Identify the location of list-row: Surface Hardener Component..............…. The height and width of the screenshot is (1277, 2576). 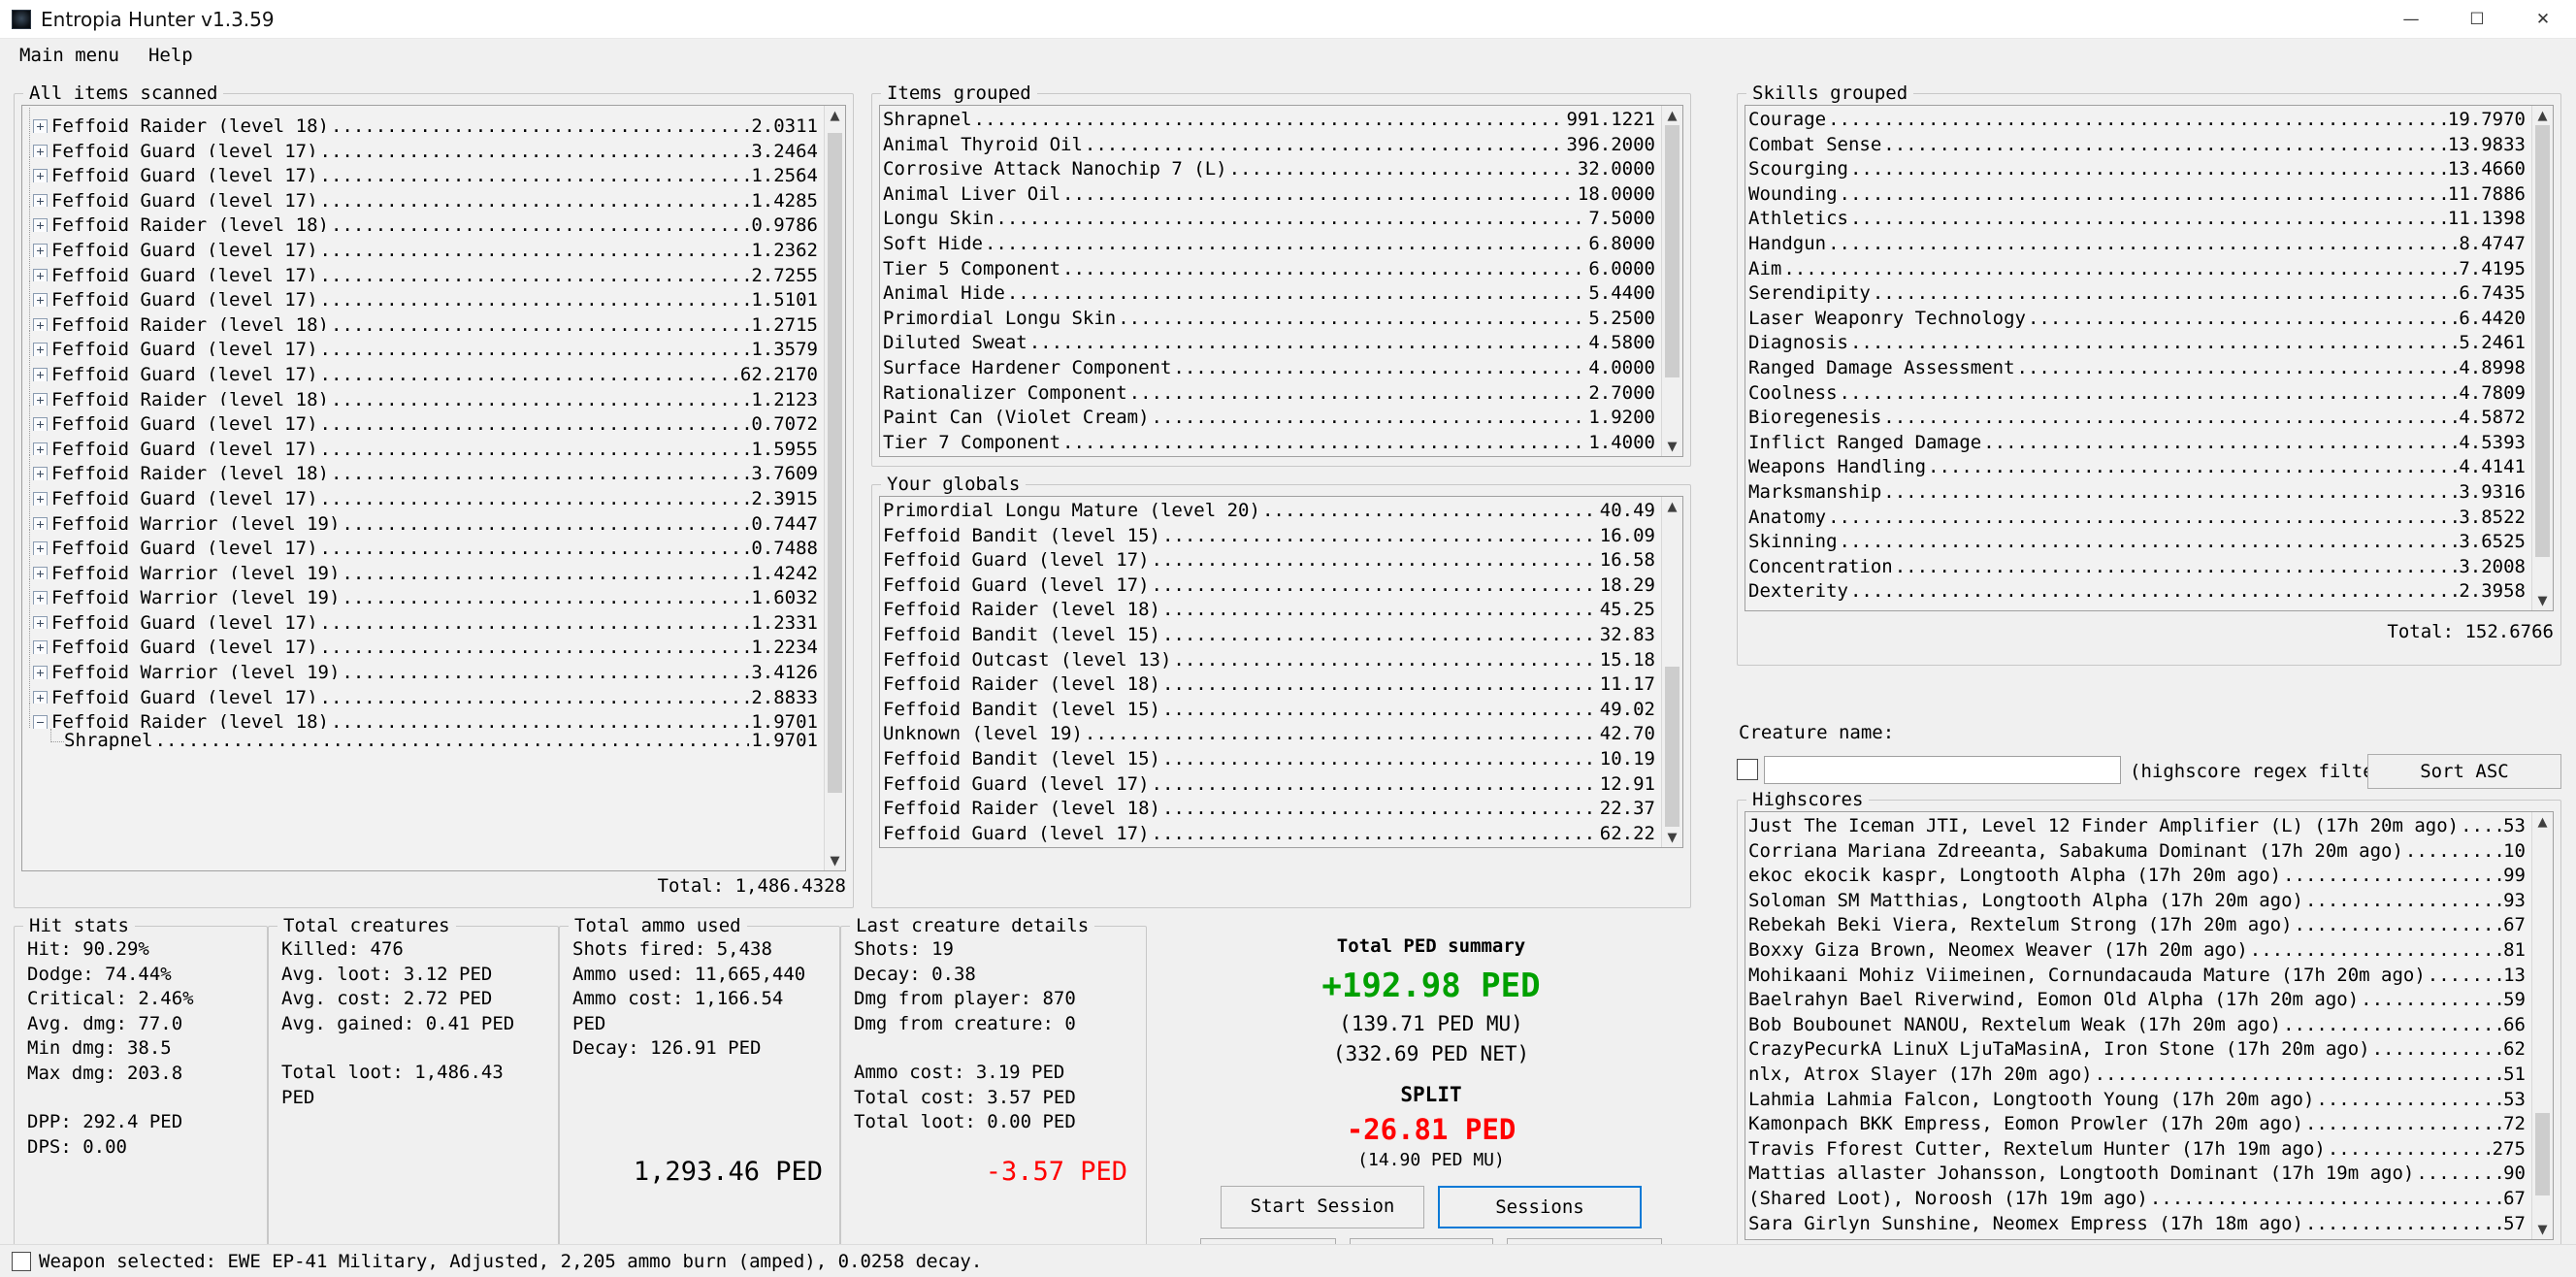
(1272, 368).